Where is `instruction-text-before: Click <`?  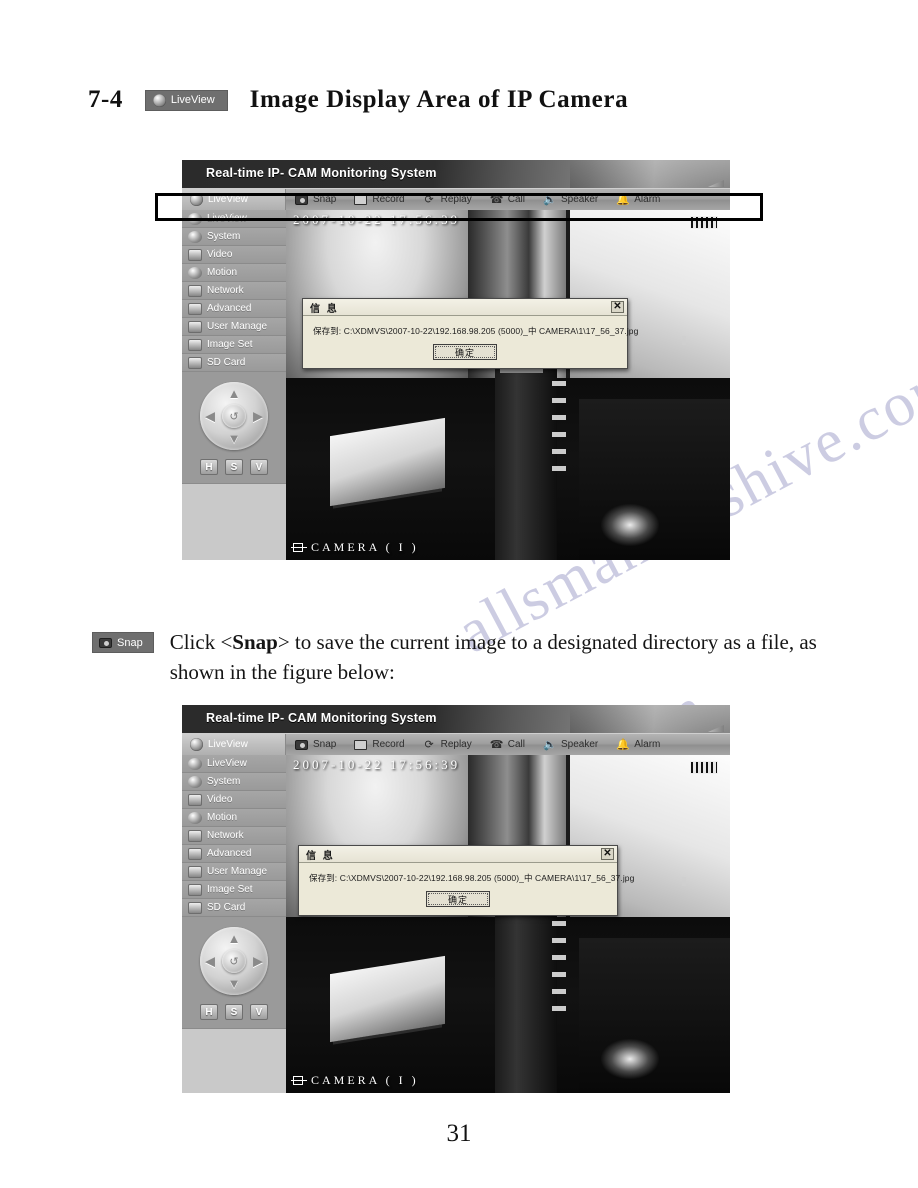 instruction-text-before: Click < is located at coordinates (201, 642).